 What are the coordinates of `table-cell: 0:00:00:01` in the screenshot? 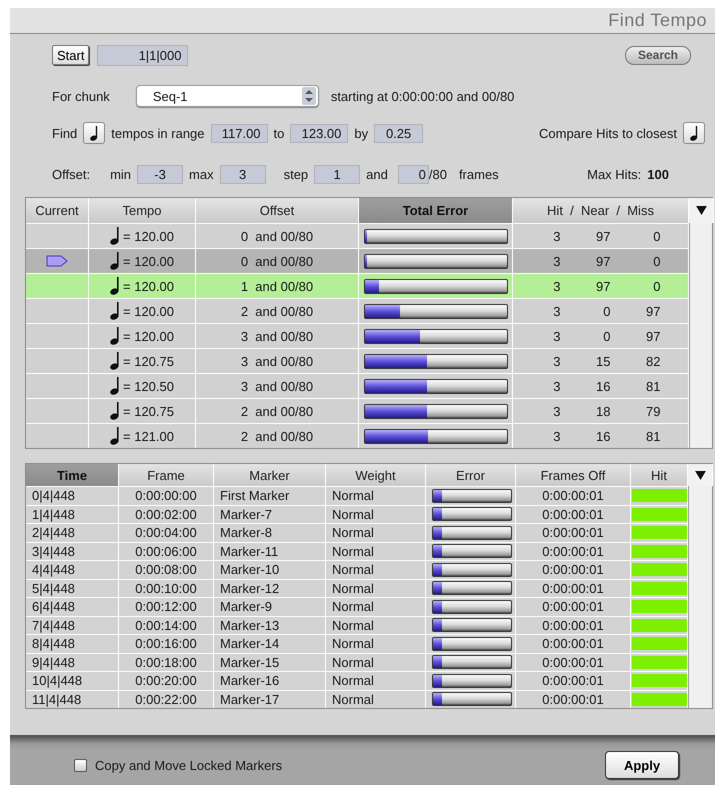 It's located at (573, 699).